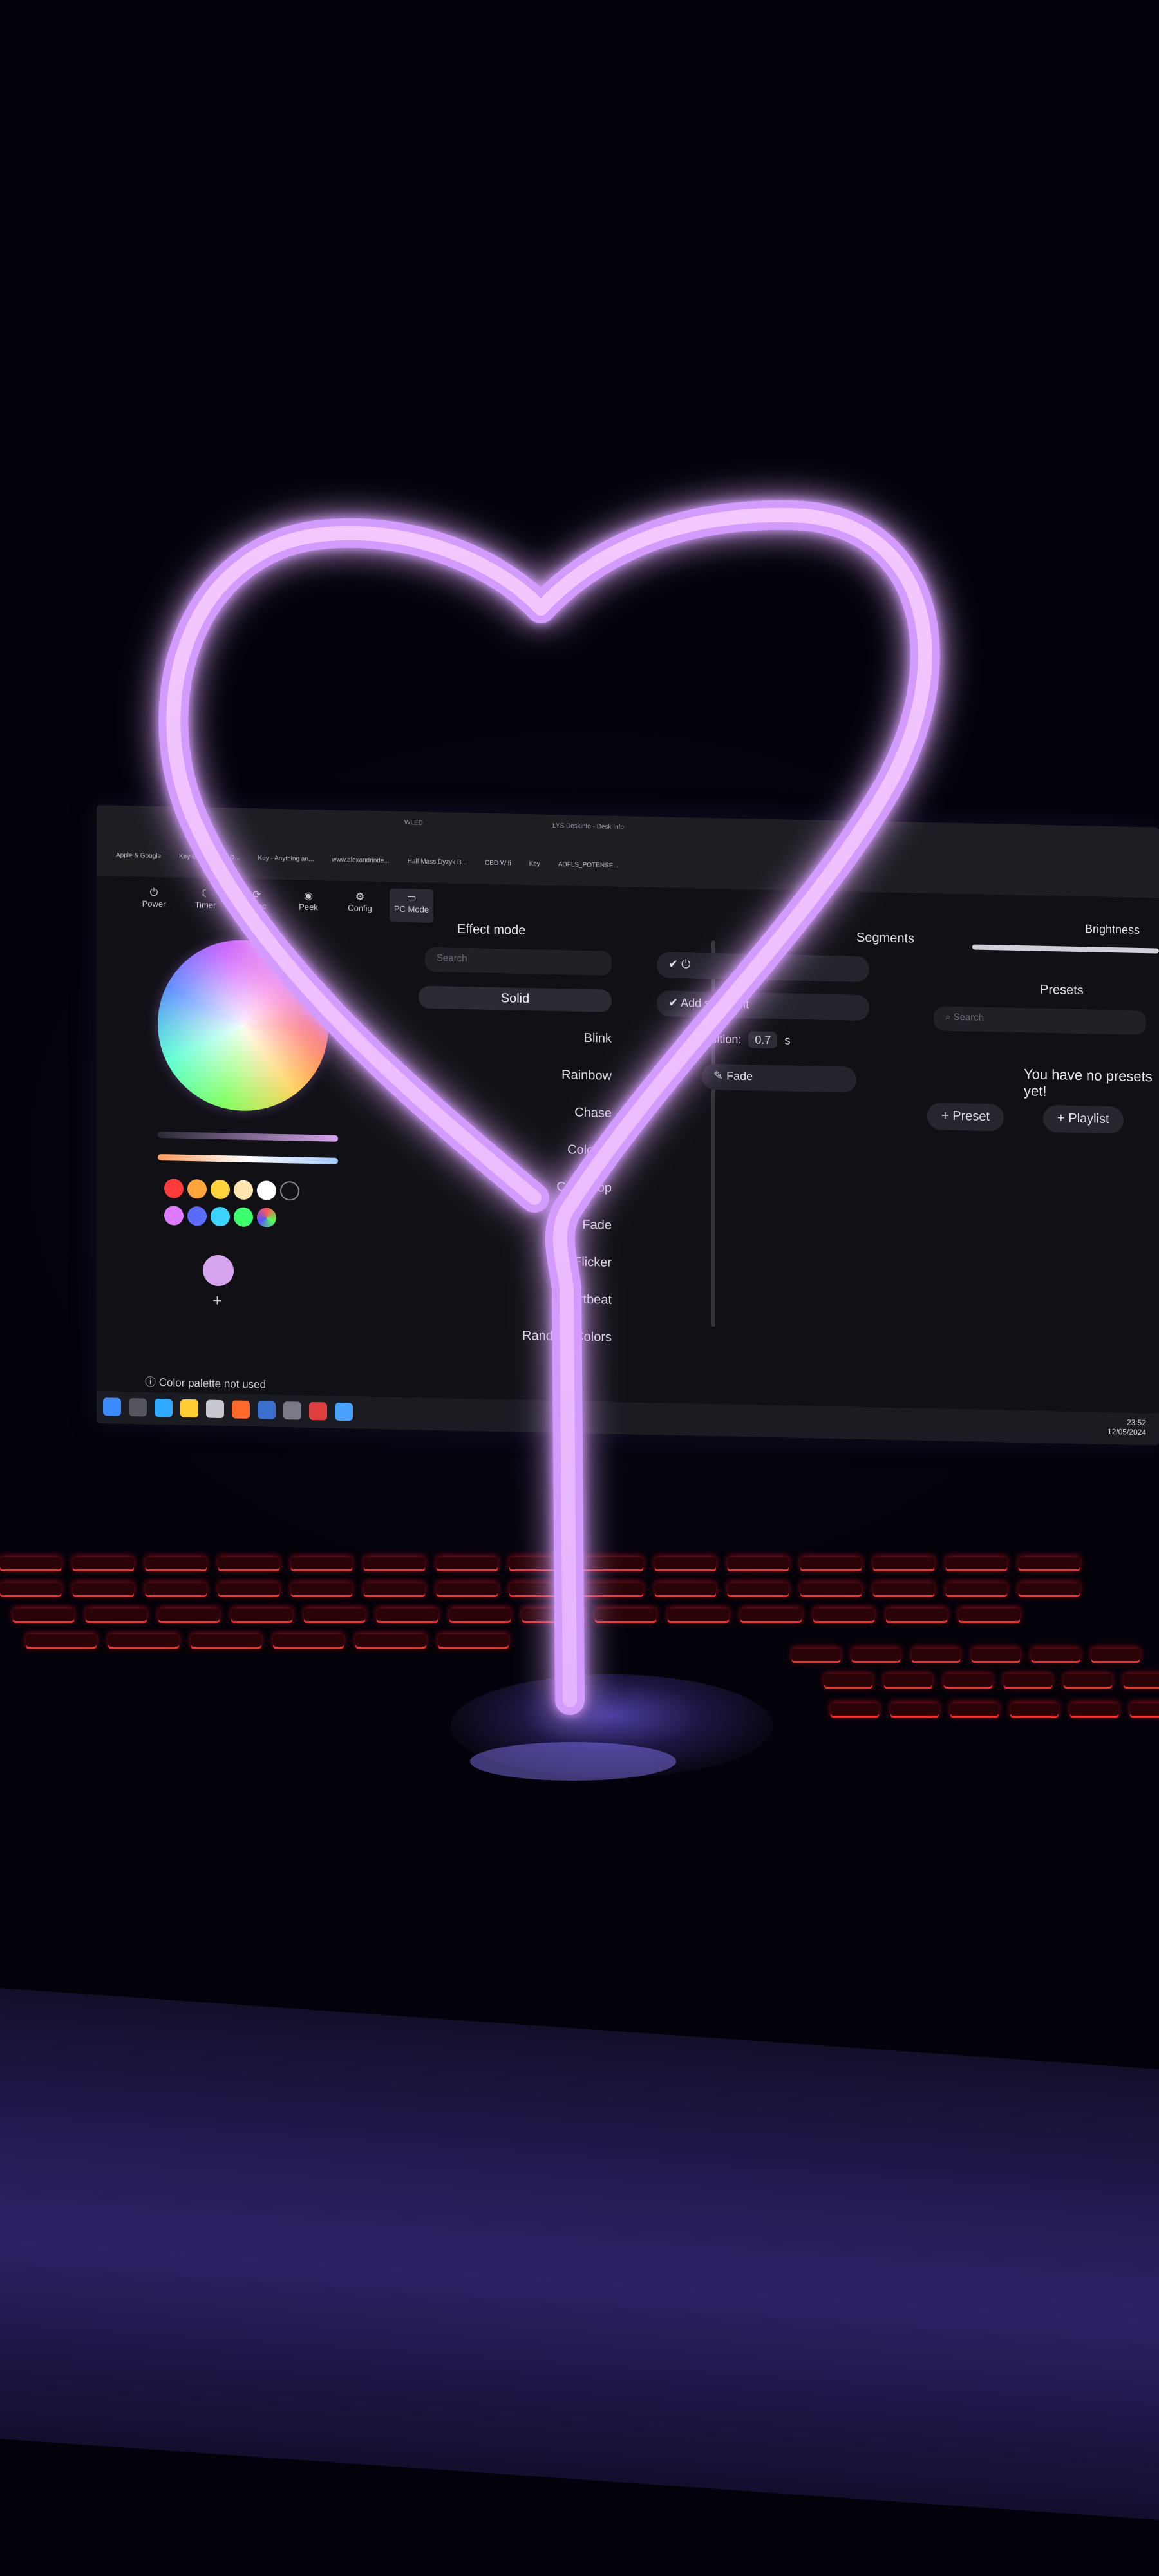  What do you see at coordinates (257, 906) in the screenshot?
I see `nav-label: Sync` at bounding box center [257, 906].